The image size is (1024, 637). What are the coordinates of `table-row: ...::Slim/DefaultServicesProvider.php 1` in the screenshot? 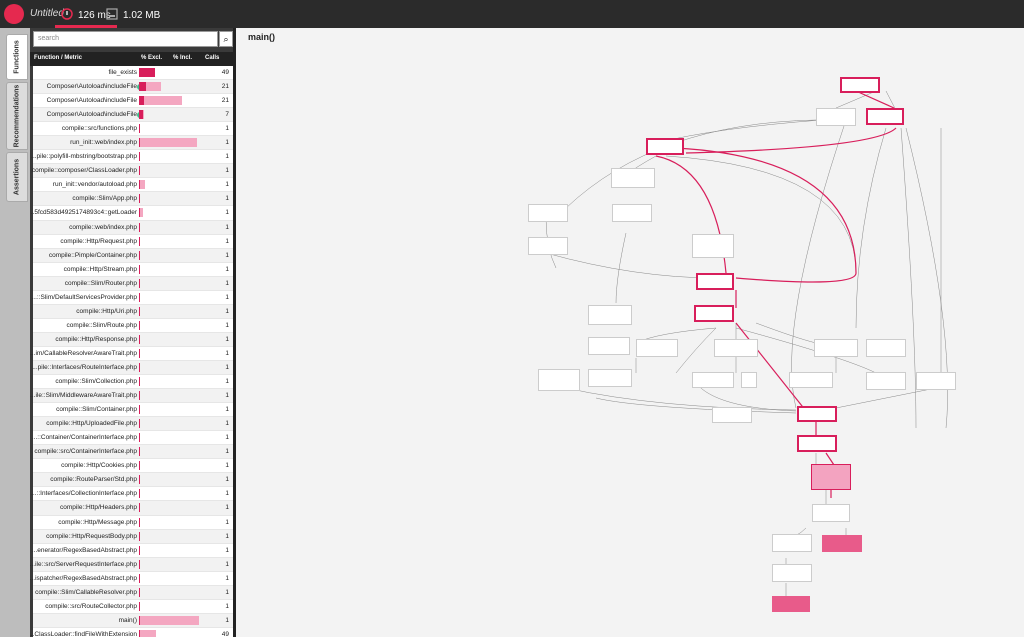 It's located at (132, 297).